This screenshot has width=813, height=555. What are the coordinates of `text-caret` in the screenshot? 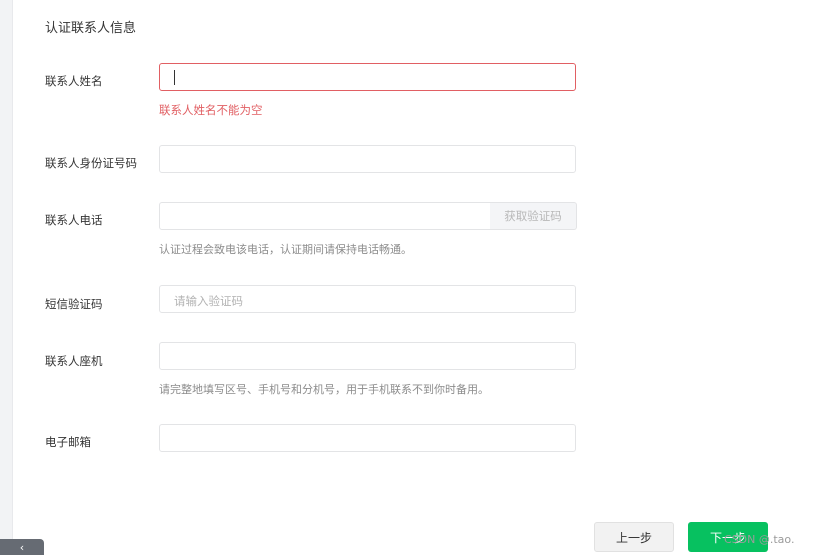 It's located at (174, 77).